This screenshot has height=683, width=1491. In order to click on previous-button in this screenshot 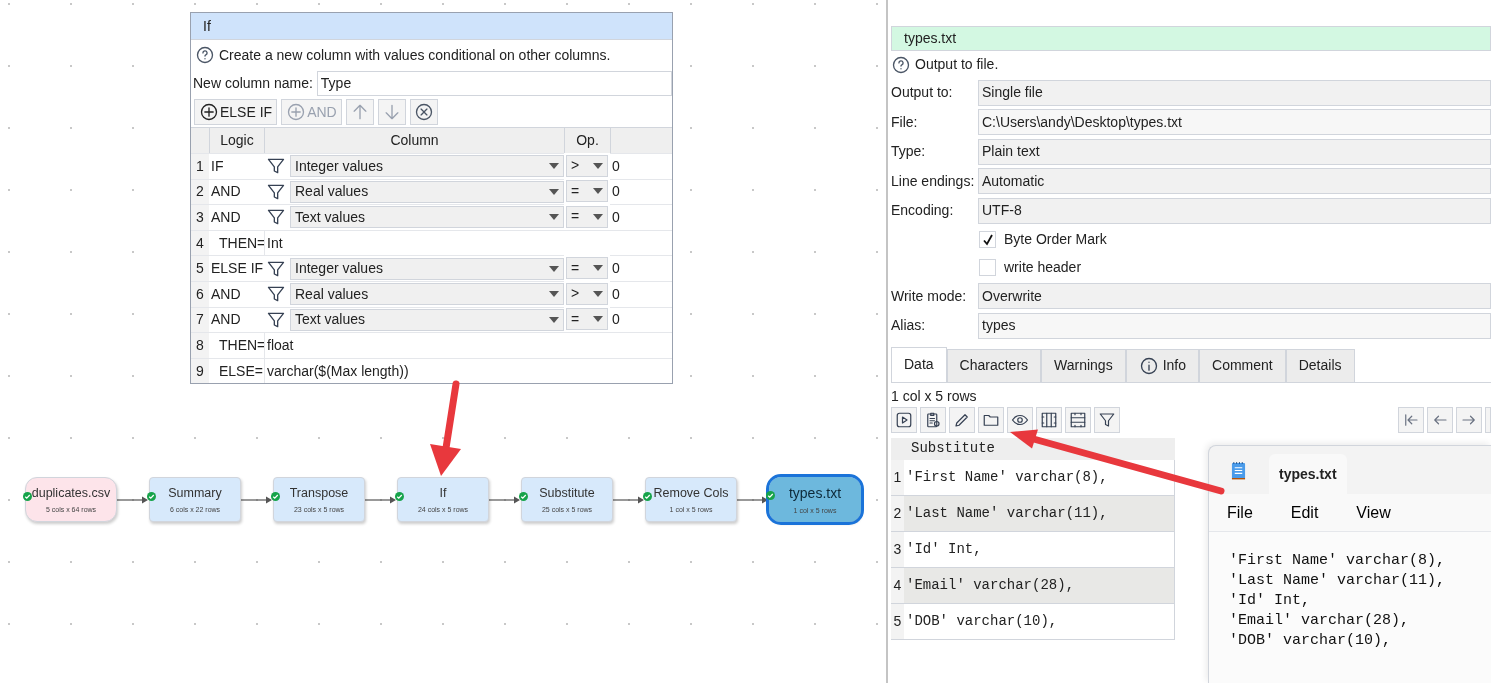, I will do `click(1440, 419)`.